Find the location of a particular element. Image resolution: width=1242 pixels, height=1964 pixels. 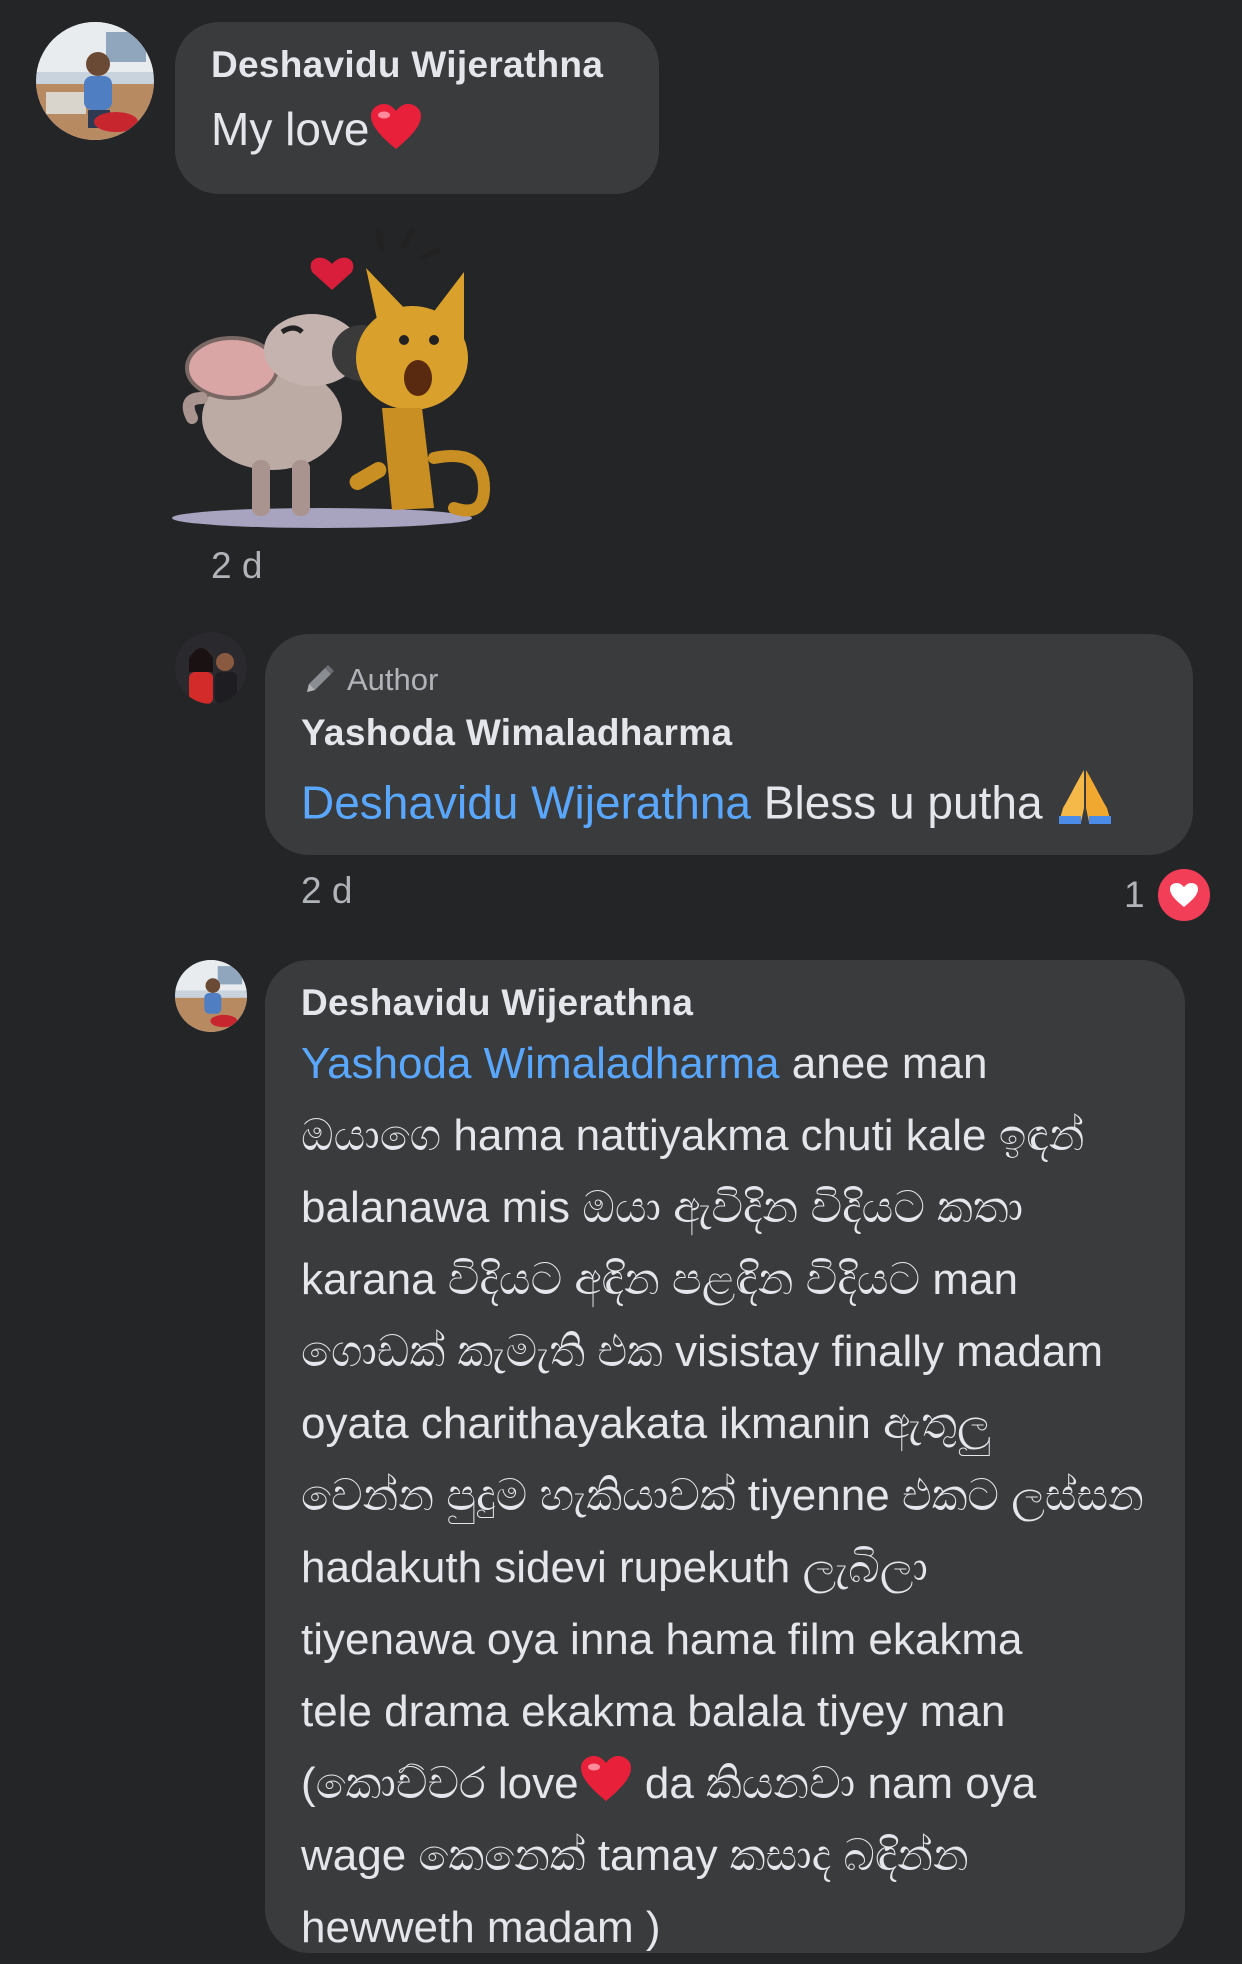

folded-hands-icon is located at coordinates (1085, 797).